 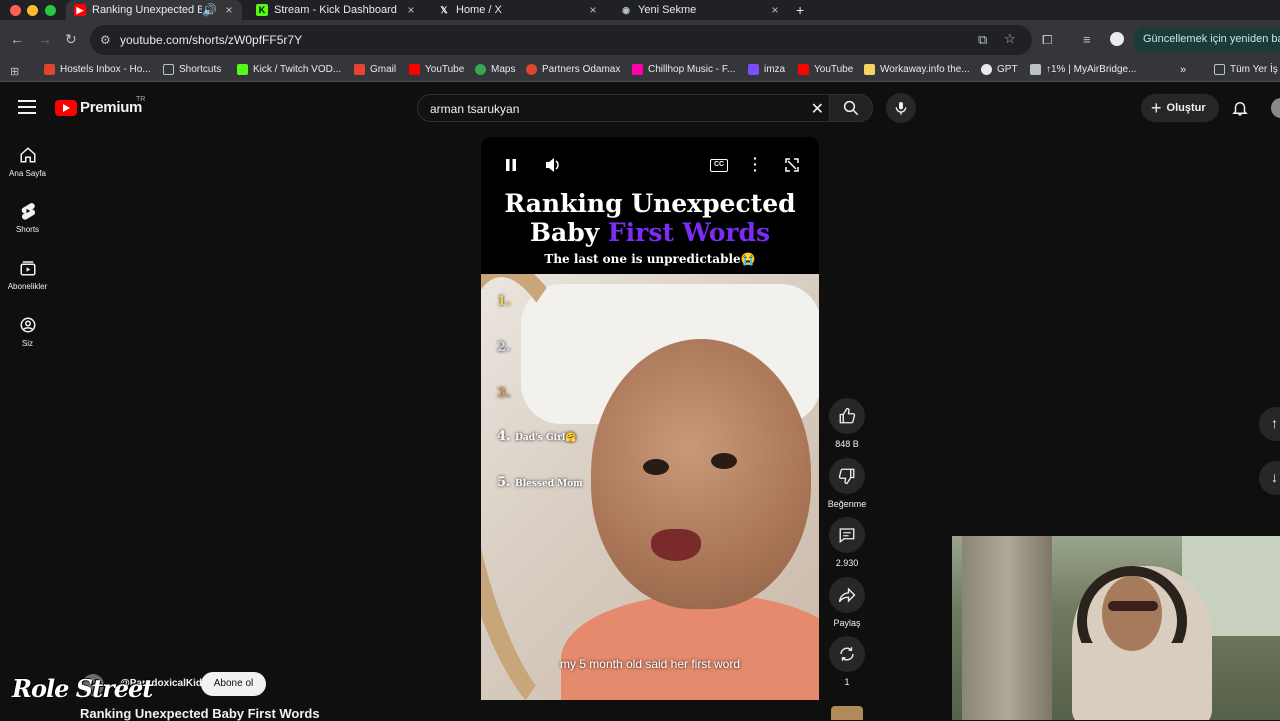 I want to click on sidebar-item-you: Siz, so click(x=27, y=332).